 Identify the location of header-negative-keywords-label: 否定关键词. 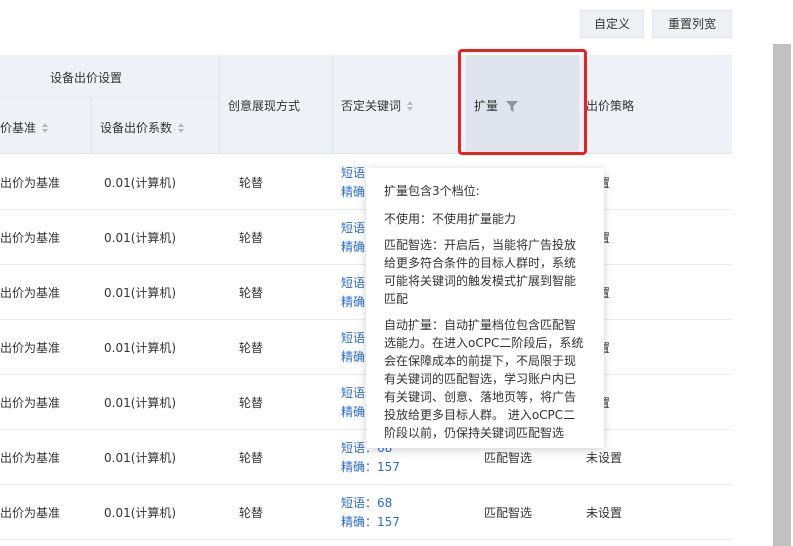
(371, 106).